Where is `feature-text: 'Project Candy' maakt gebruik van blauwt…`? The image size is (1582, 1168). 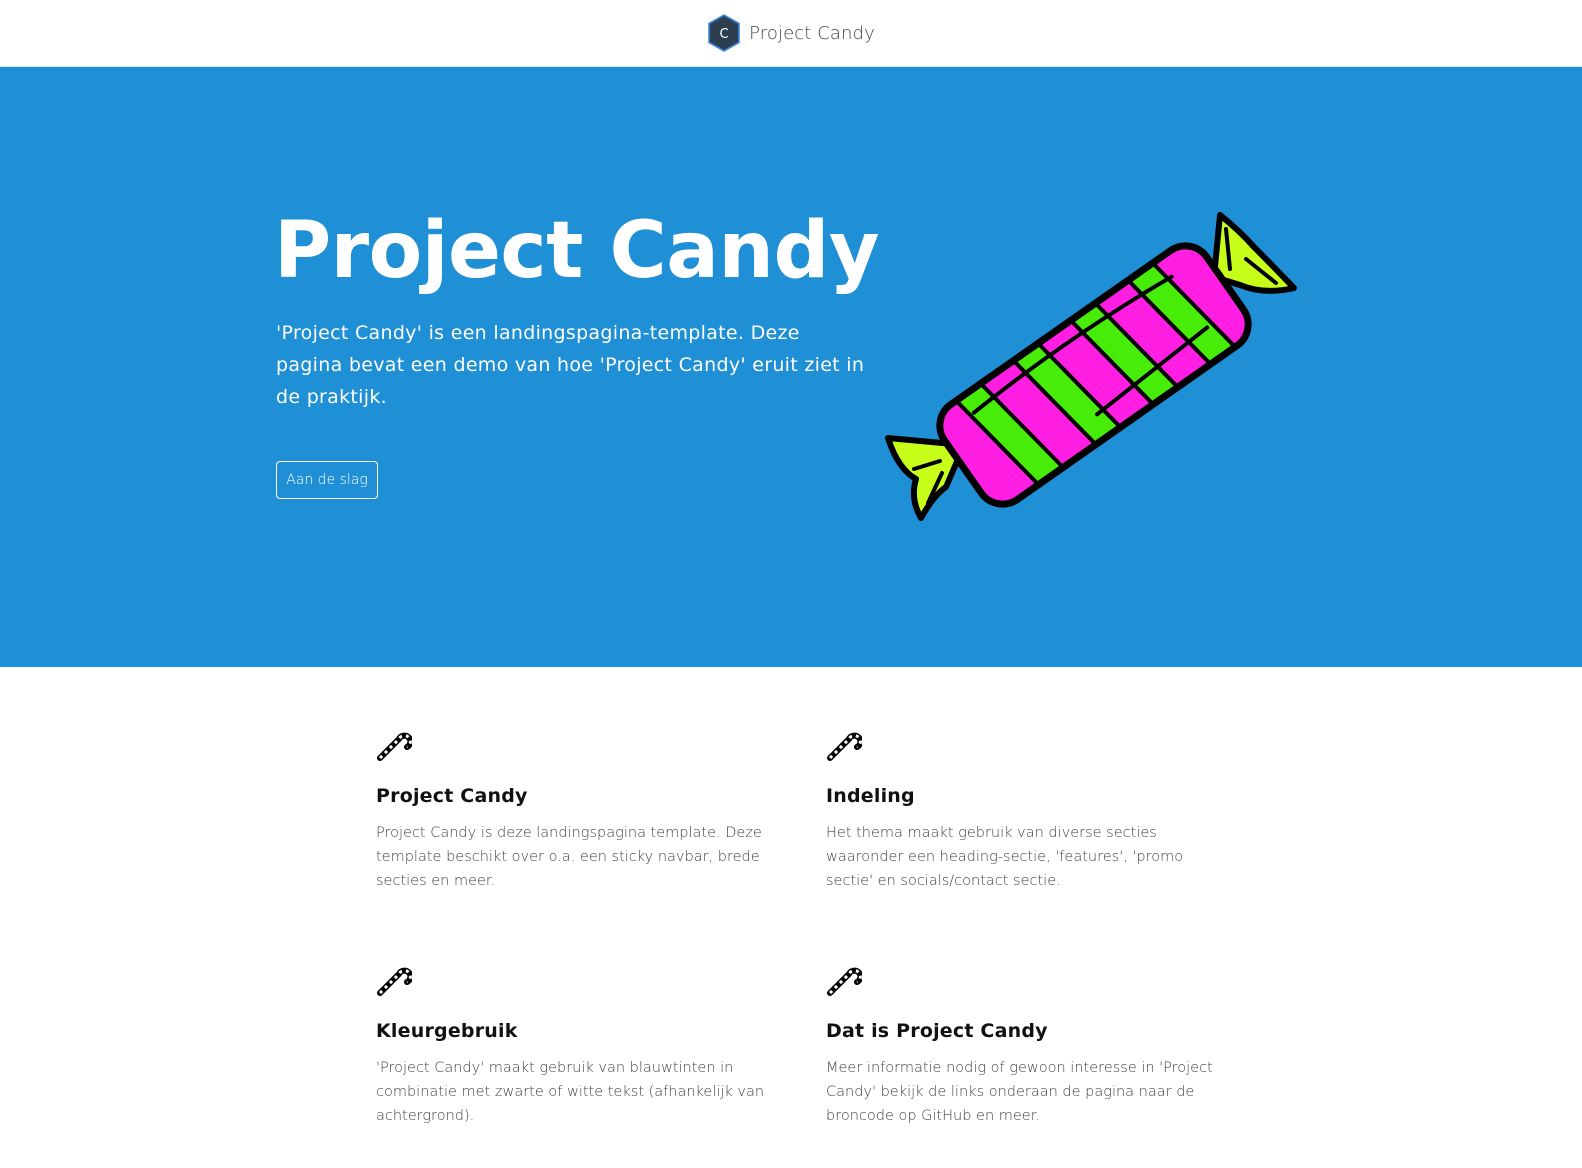
feature-text: 'Project Candy' maakt gebruik van blauwt… is located at coordinates (570, 1092).